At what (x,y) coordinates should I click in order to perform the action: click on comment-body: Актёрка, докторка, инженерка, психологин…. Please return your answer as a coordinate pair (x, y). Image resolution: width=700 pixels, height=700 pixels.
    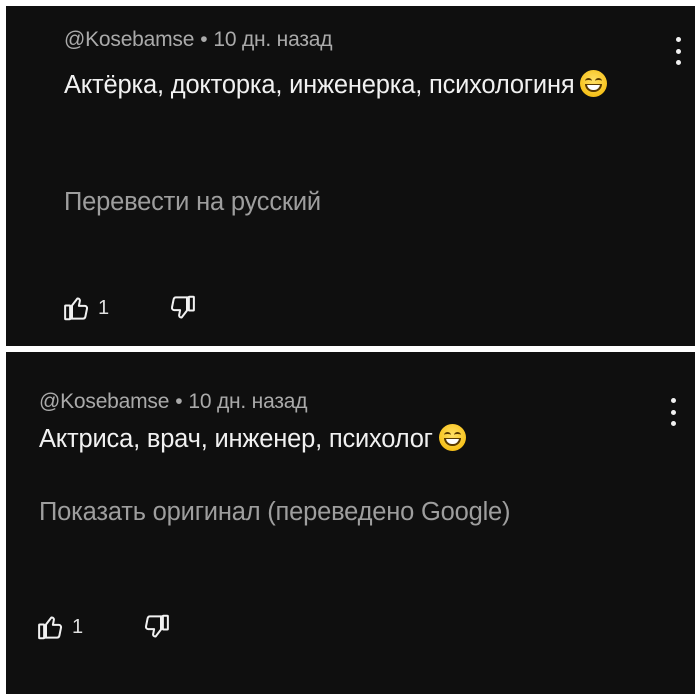
    Looking at the image, I should click on (319, 85).